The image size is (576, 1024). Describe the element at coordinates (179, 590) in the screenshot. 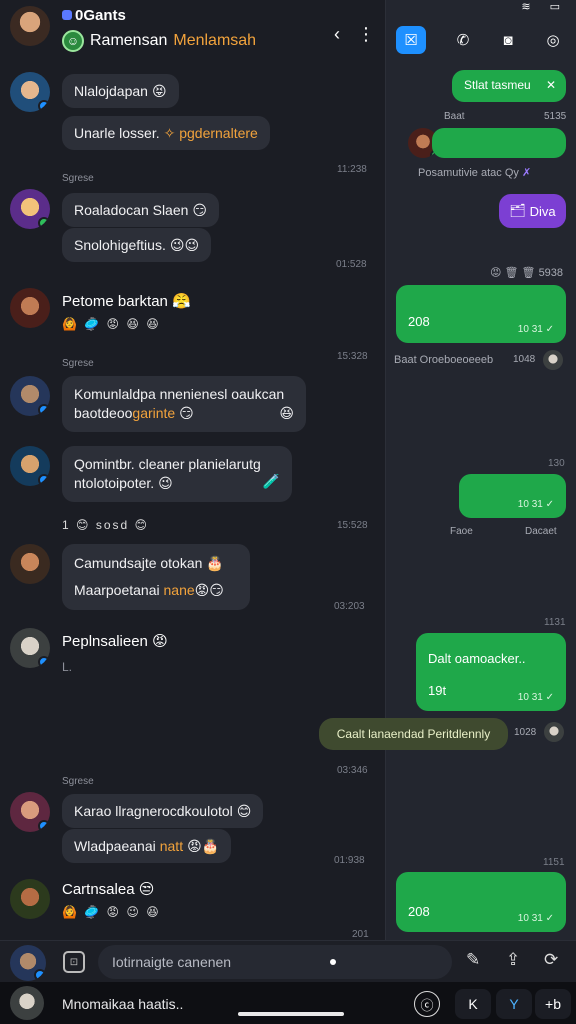

I see `message-accent-text: nane` at that location.